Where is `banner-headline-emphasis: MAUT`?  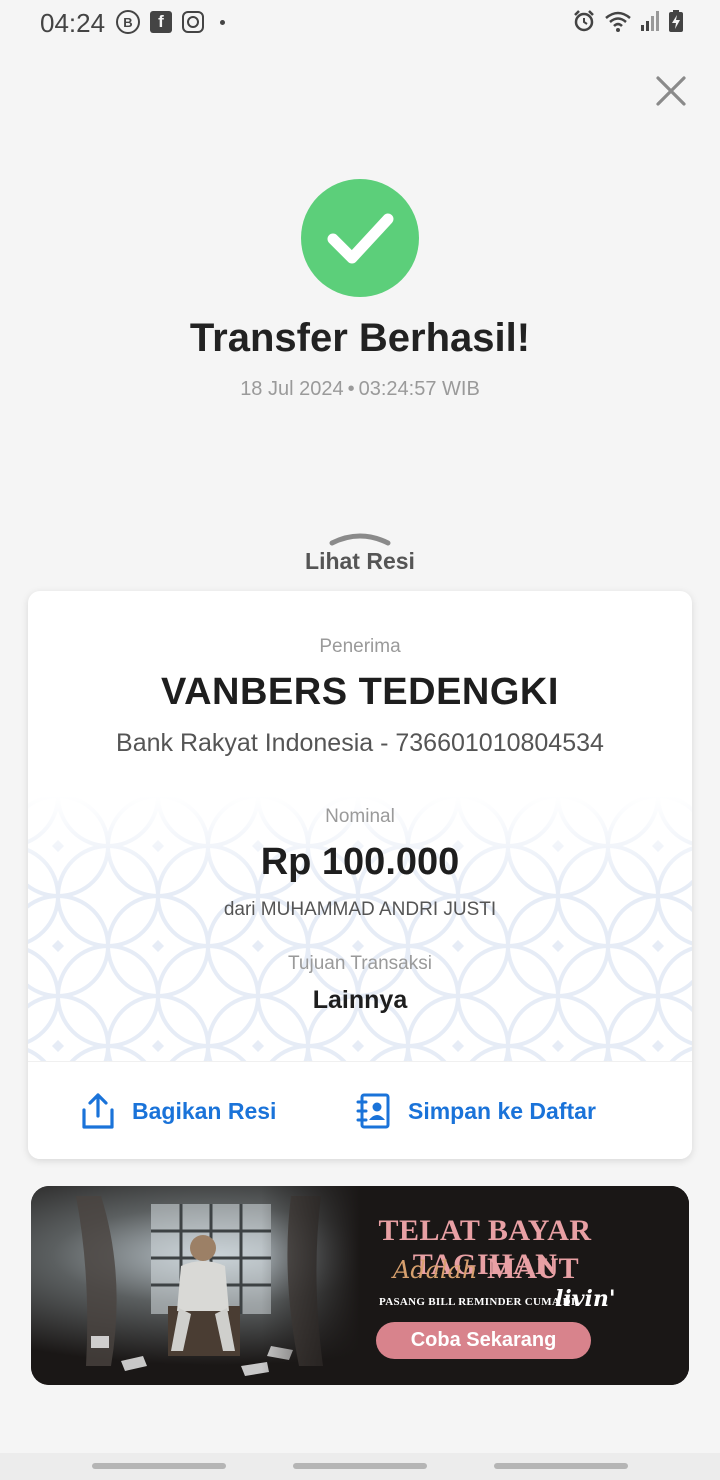
banner-headline-emphasis: MAUT is located at coordinates (533, 1268).